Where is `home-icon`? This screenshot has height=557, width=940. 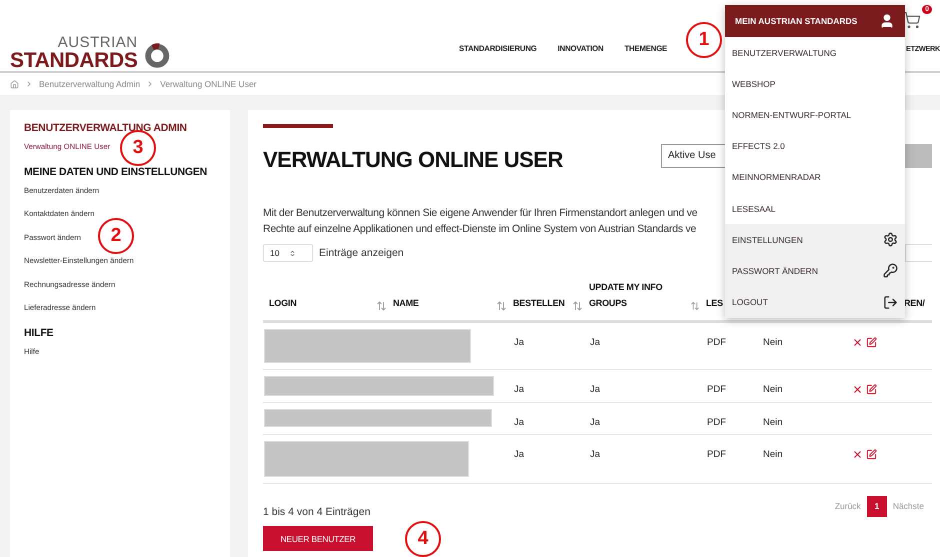
home-icon is located at coordinates (14, 84).